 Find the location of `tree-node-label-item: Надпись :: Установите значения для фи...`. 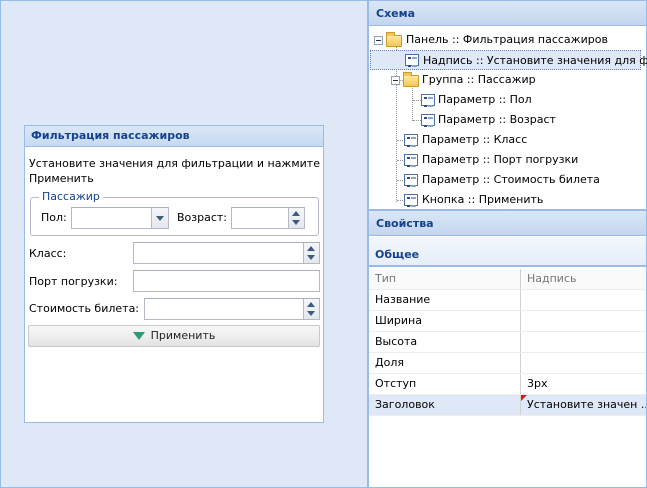

tree-node-label-item: Надпись :: Установите значения для фи... is located at coordinates (508, 60).